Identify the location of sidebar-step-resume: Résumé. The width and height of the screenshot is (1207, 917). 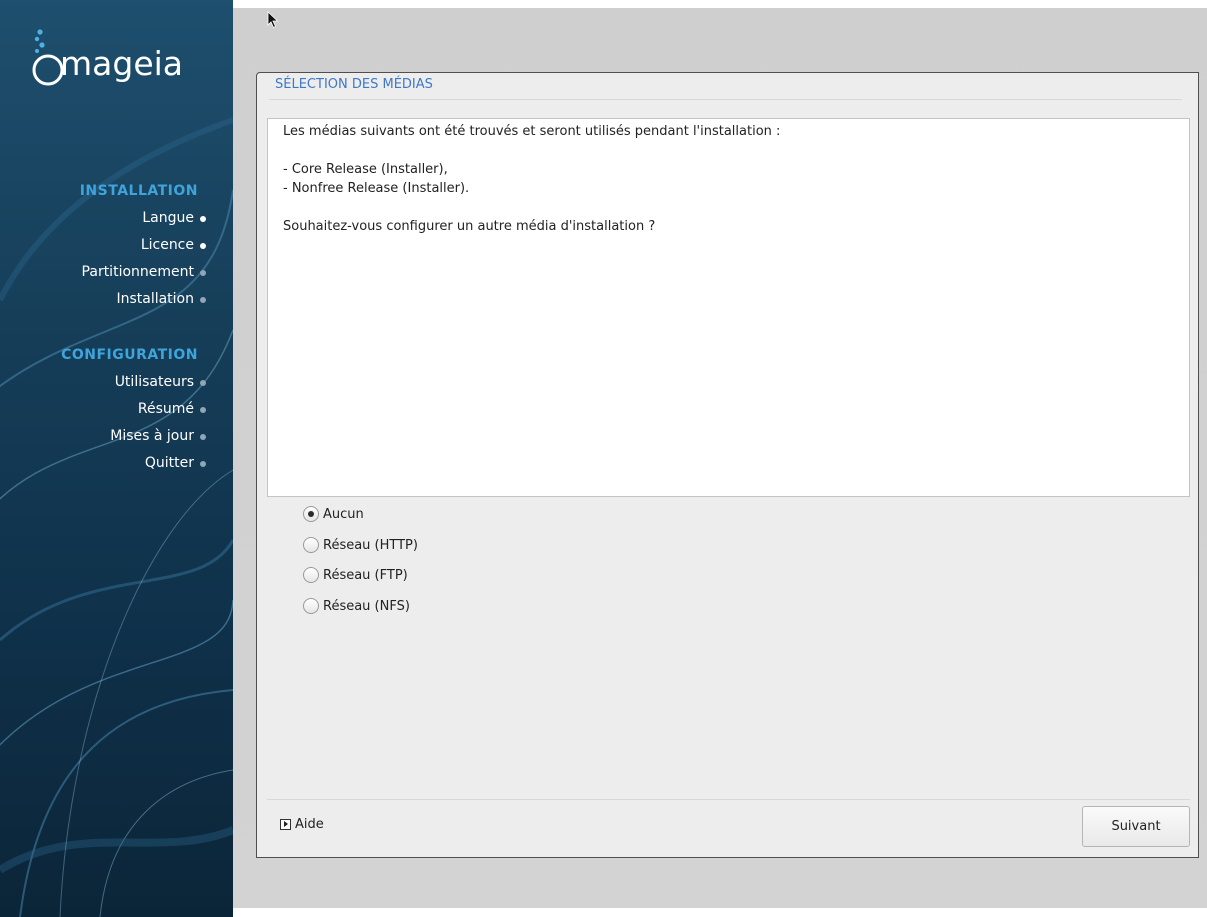
(171, 409).